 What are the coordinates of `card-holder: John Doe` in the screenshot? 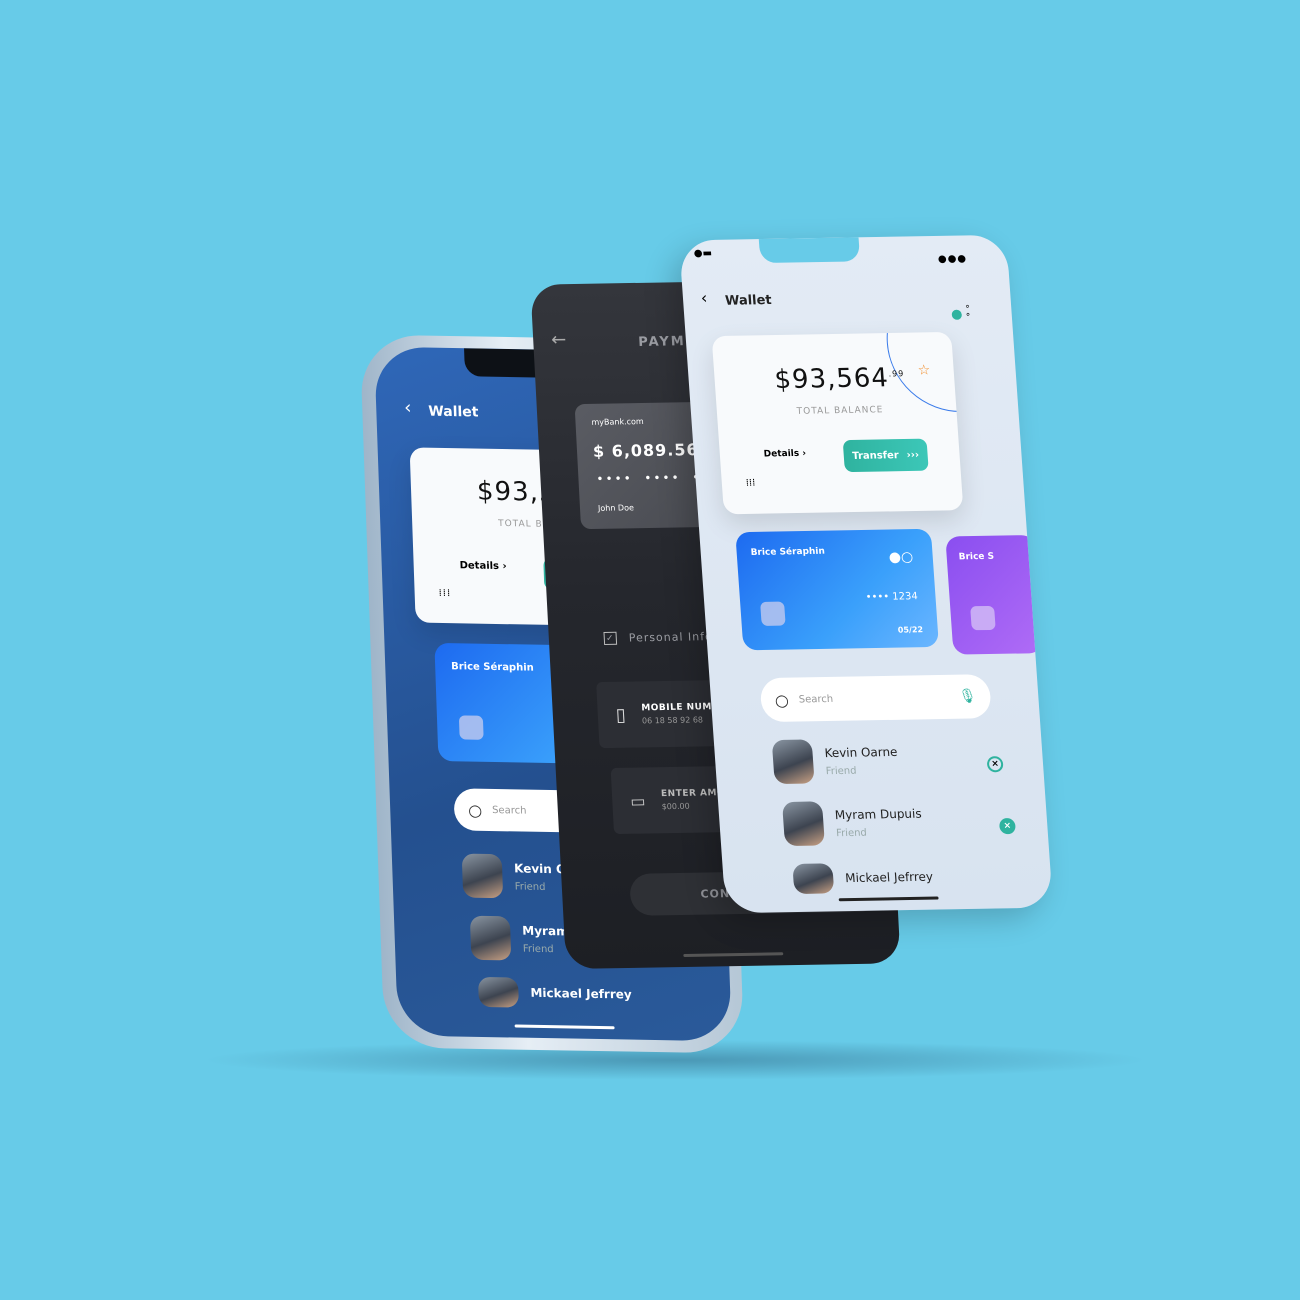 It's located at (616, 508).